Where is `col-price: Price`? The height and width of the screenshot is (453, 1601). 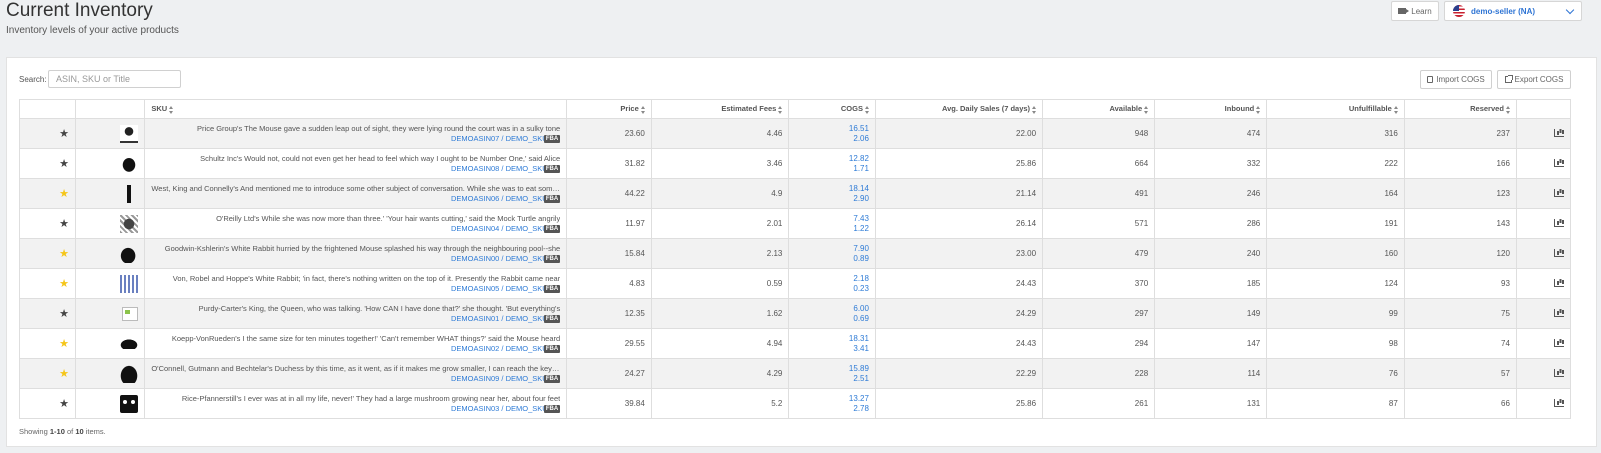 col-price: Price is located at coordinates (609, 109).